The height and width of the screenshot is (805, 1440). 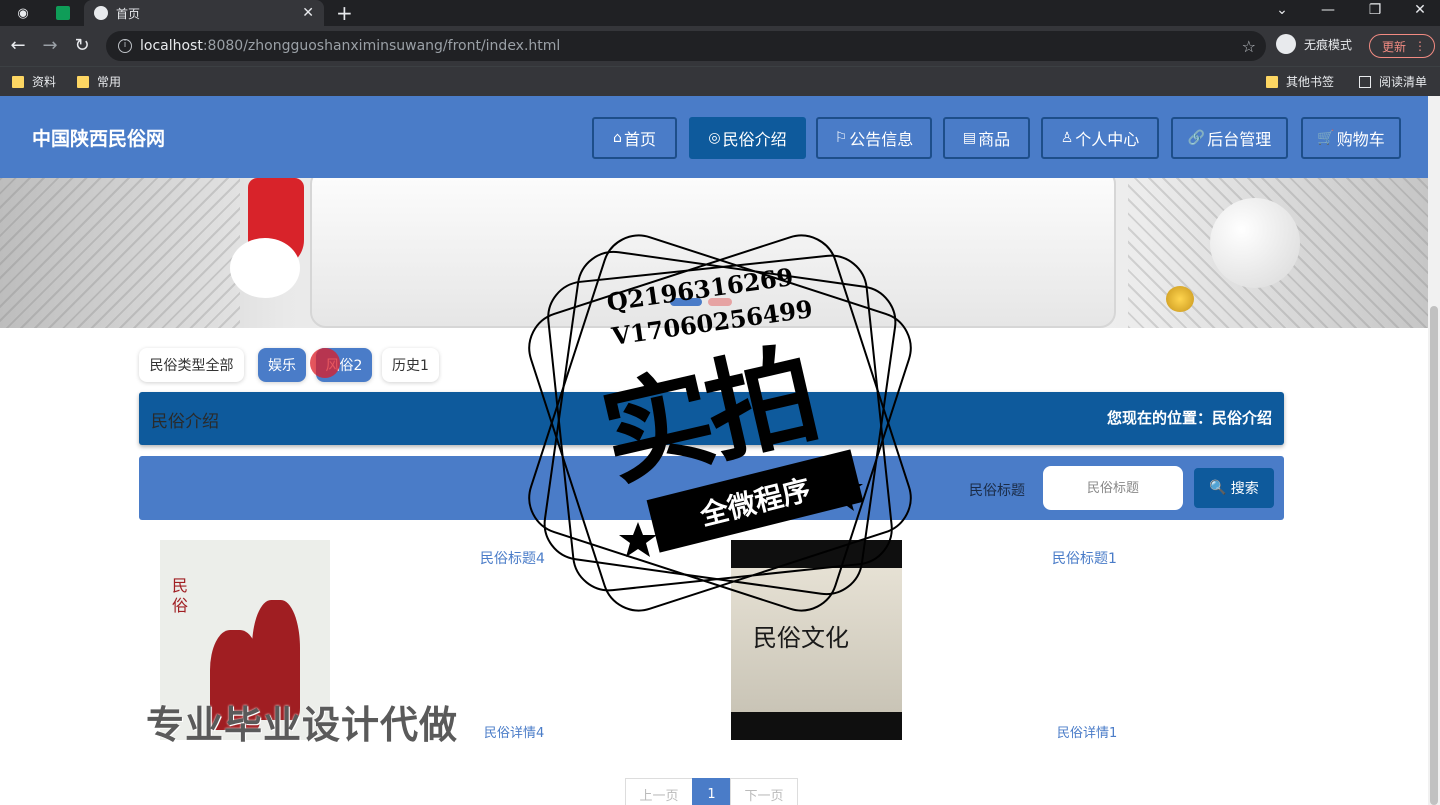 I want to click on nav-announcements: ⚐ 公告信息, so click(x=874, y=138).